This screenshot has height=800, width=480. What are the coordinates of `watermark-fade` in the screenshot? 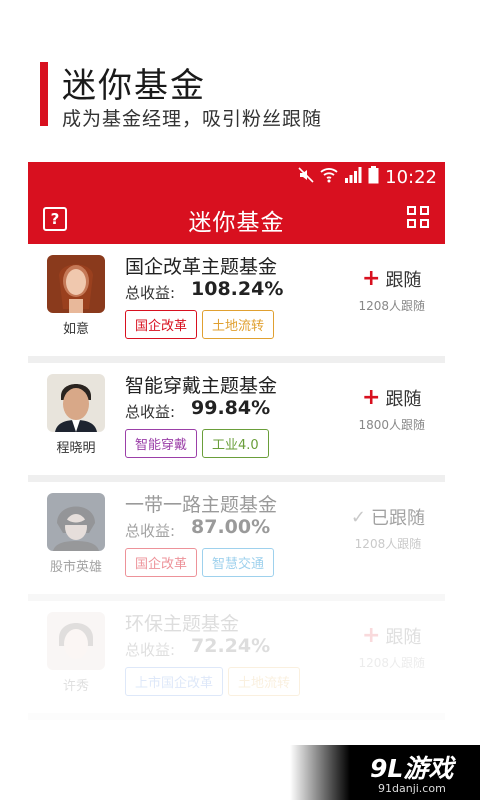 It's located at (320, 772).